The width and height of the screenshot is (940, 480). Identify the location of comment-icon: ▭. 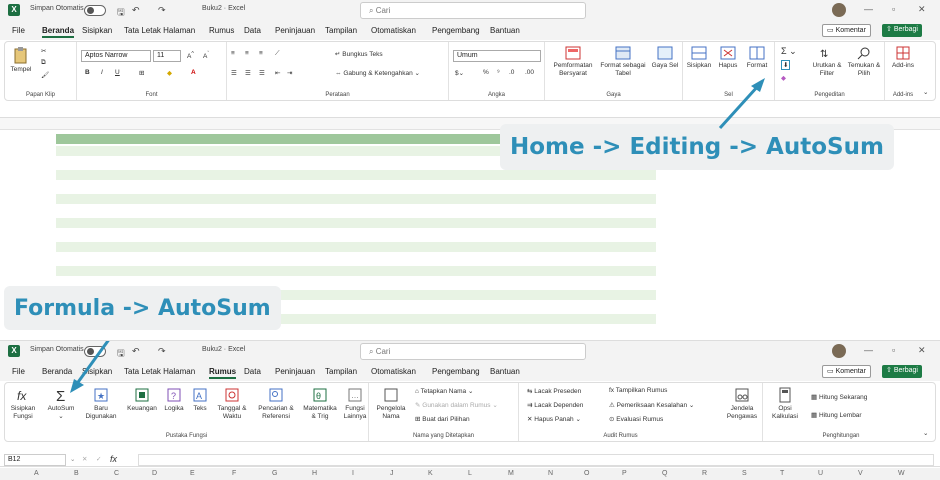
(831, 371).